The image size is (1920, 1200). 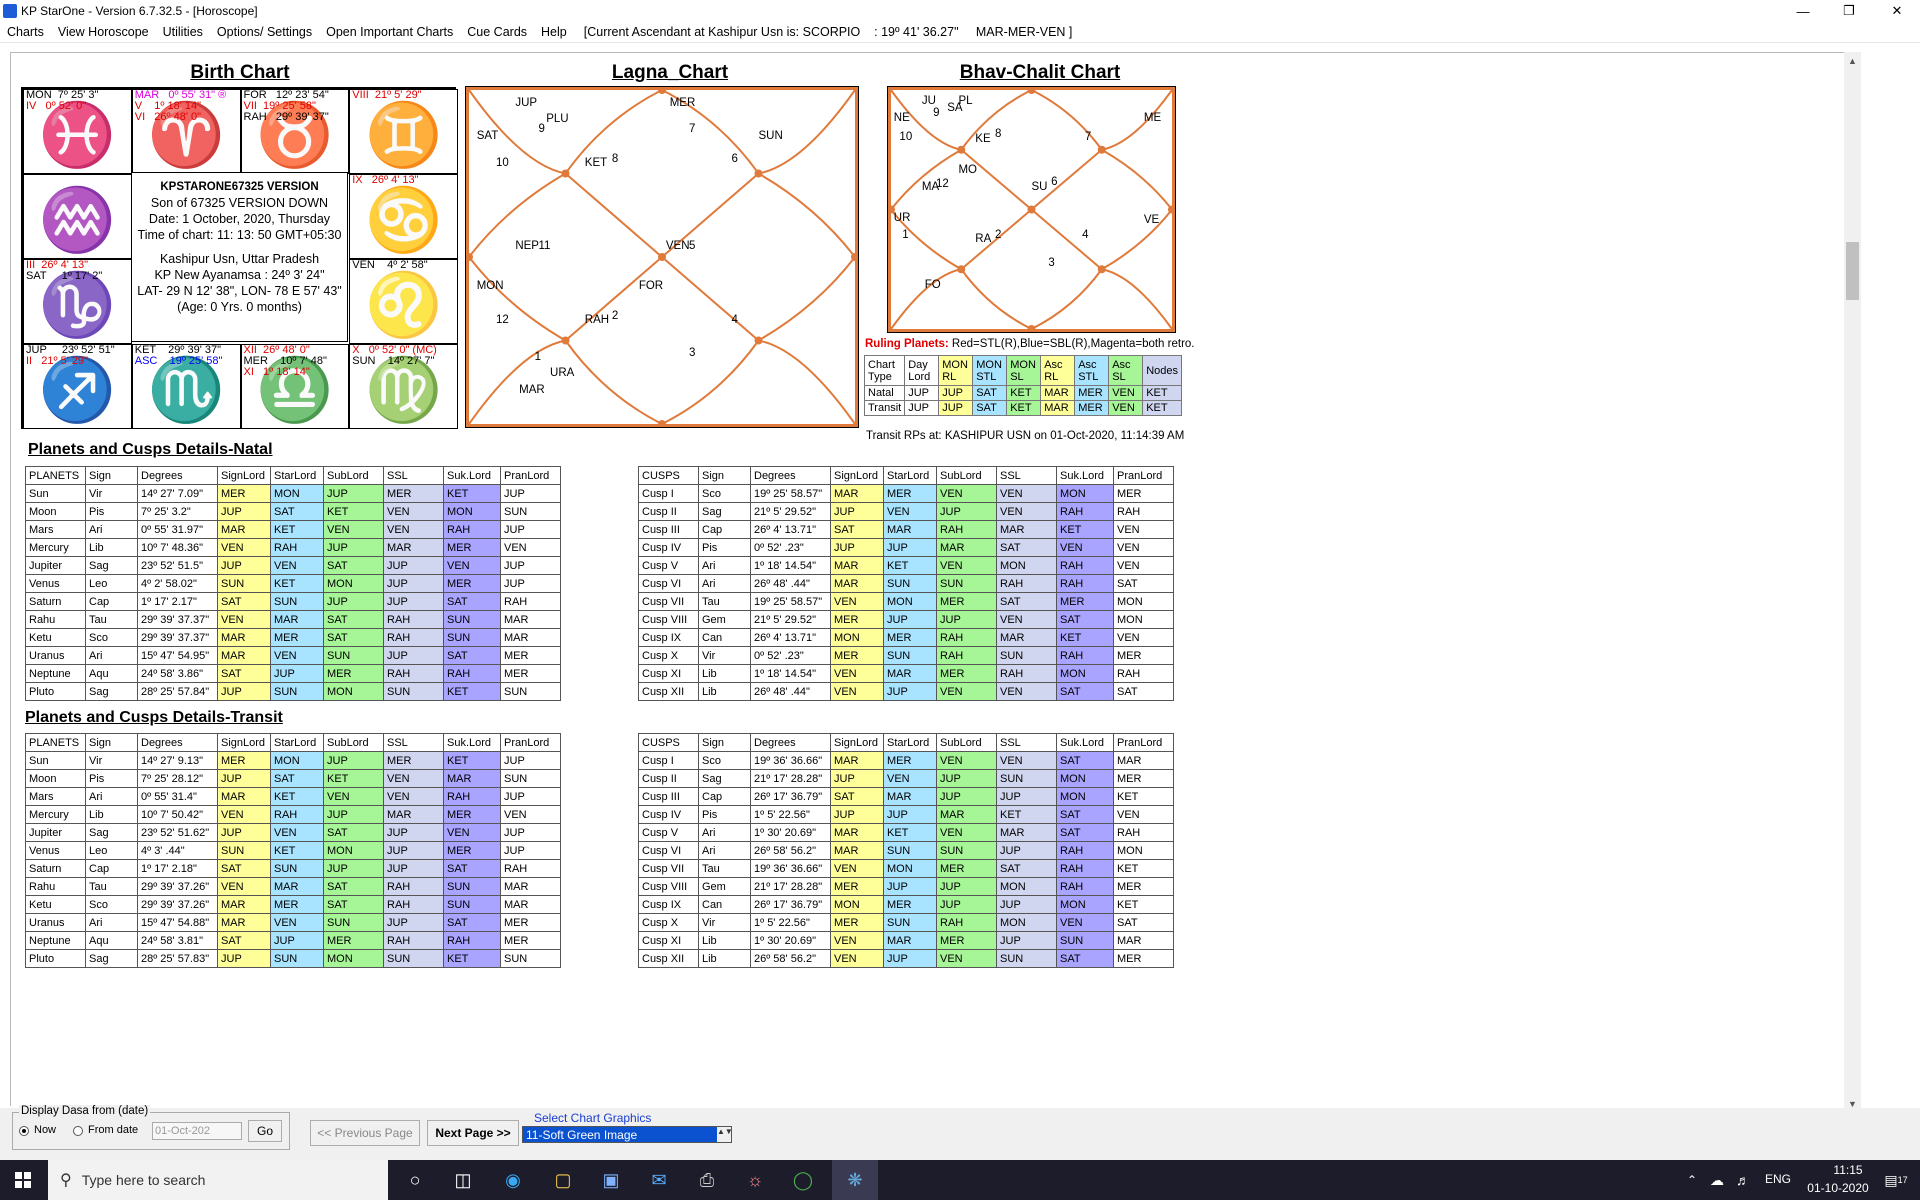 What do you see at coordinates (1897, 11) in the screenshot?
I see `close-icon: ✕` at bounding box center [1897, 11].